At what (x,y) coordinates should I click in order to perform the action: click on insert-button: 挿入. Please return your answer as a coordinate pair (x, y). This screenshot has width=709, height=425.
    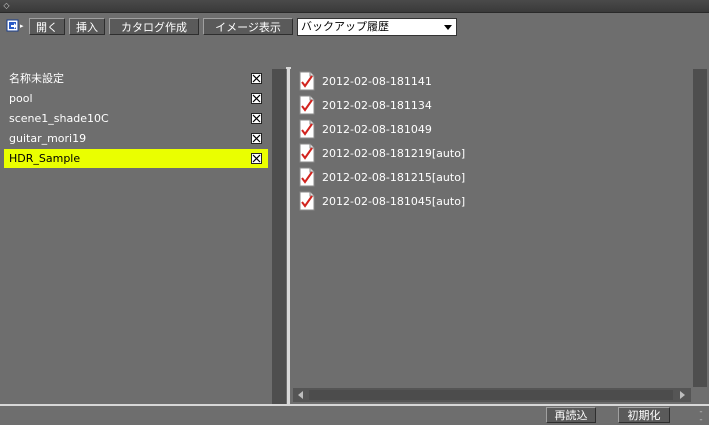
    Looking at the image, I should click on (87, 26).